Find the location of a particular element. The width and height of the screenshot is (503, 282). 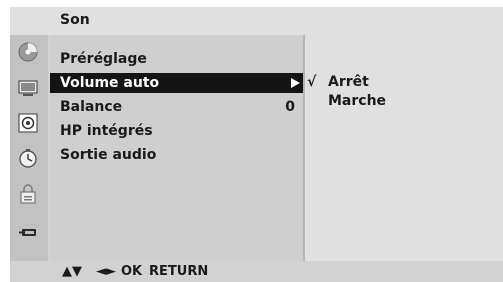

picture-icon is located at coordinates (28, 52).